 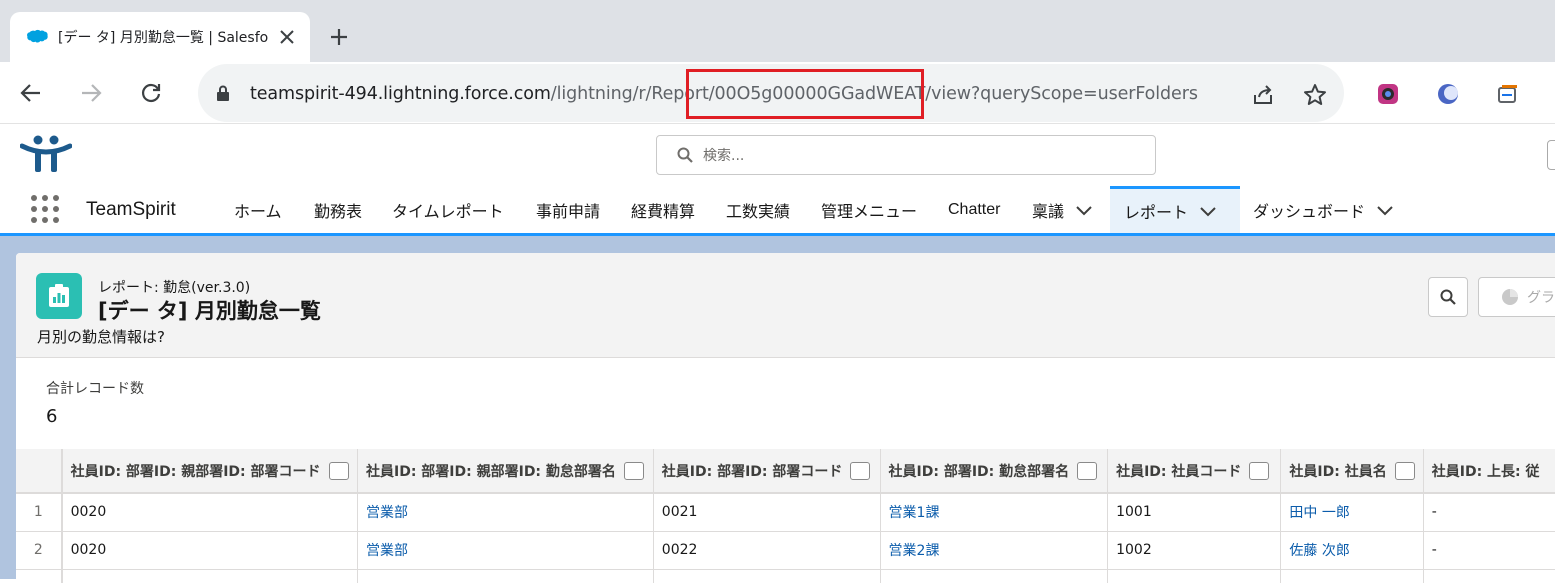 I want to click on nav-item-home: ホーム, so click(x=258, y=209).